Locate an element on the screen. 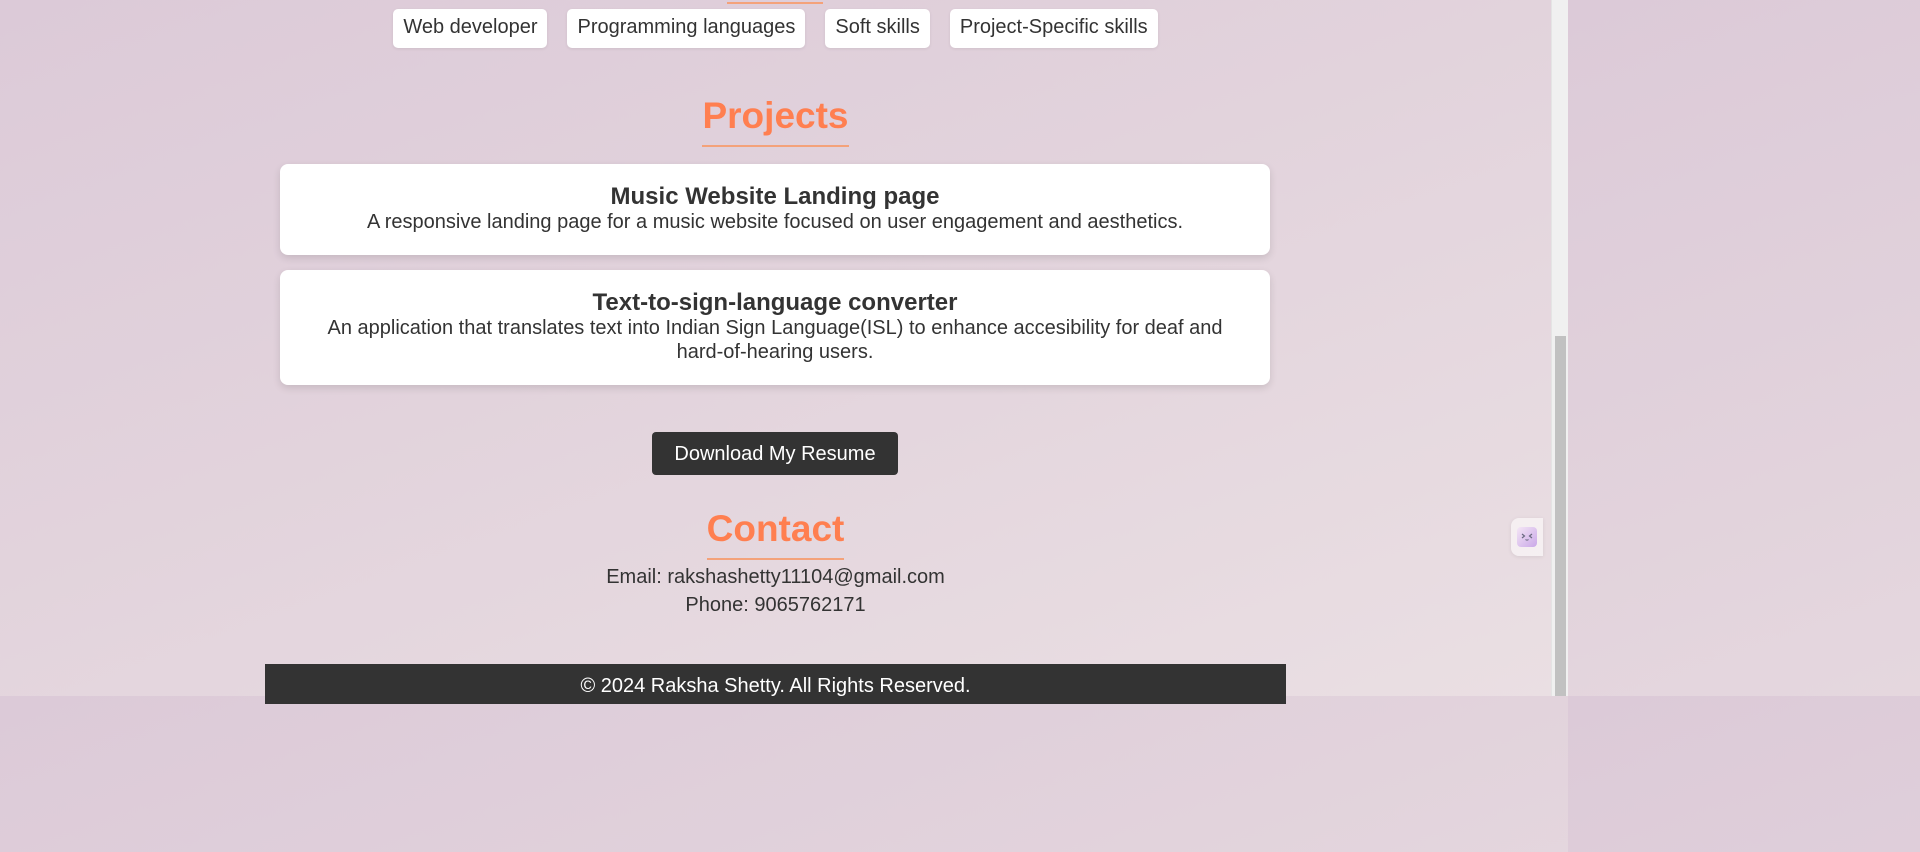 The image size is (1920, 852). skill-chip-web-developer: Web developer is located at coordinates (470, 28).